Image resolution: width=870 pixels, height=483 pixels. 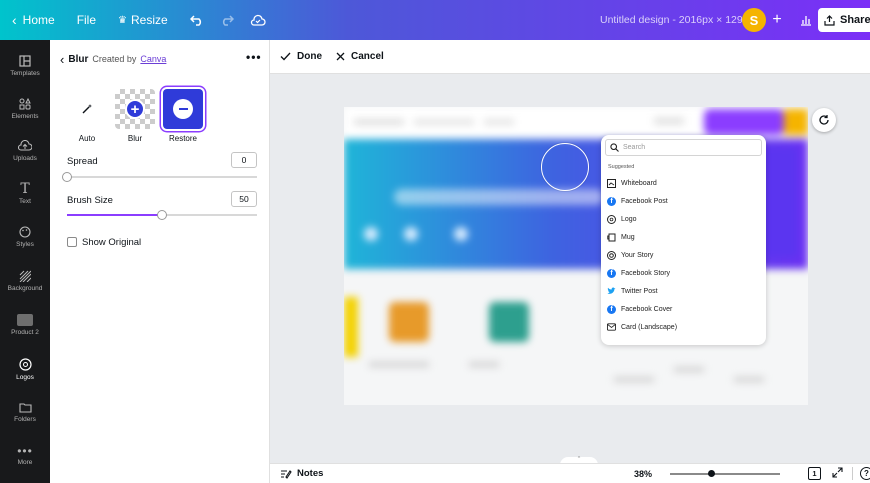 What do you see at coordinates (632, 183) in the screenshot?
I see `dropdown-item-whiteboard: Whiteboard` at bounding box center [632, 183].